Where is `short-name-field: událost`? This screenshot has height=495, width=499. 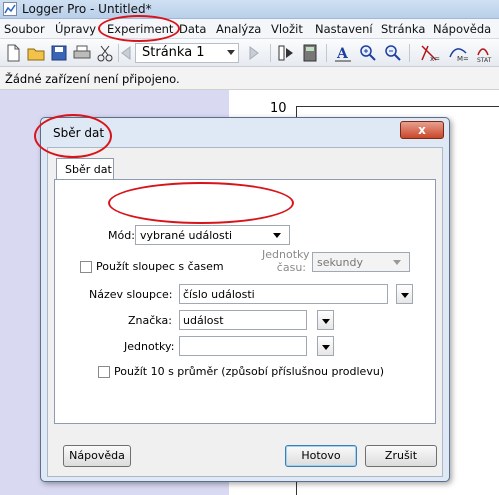
short-name-field: událost is located at coordinates (243, 320).